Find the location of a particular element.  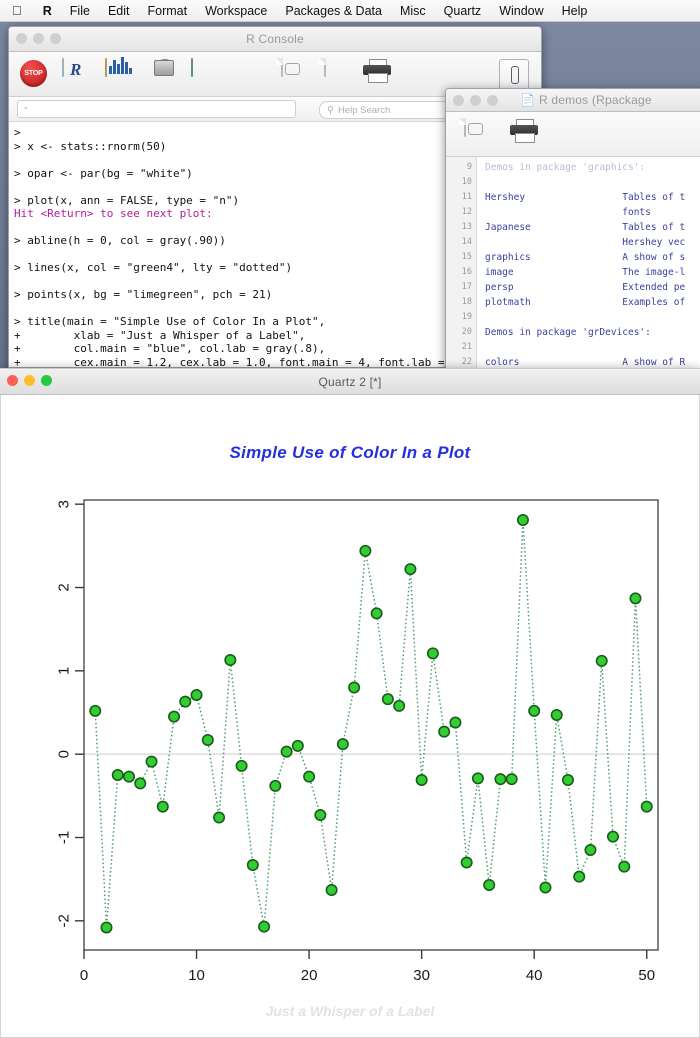

demo-line: graphics A show of s is located at coordinates (585, 257).